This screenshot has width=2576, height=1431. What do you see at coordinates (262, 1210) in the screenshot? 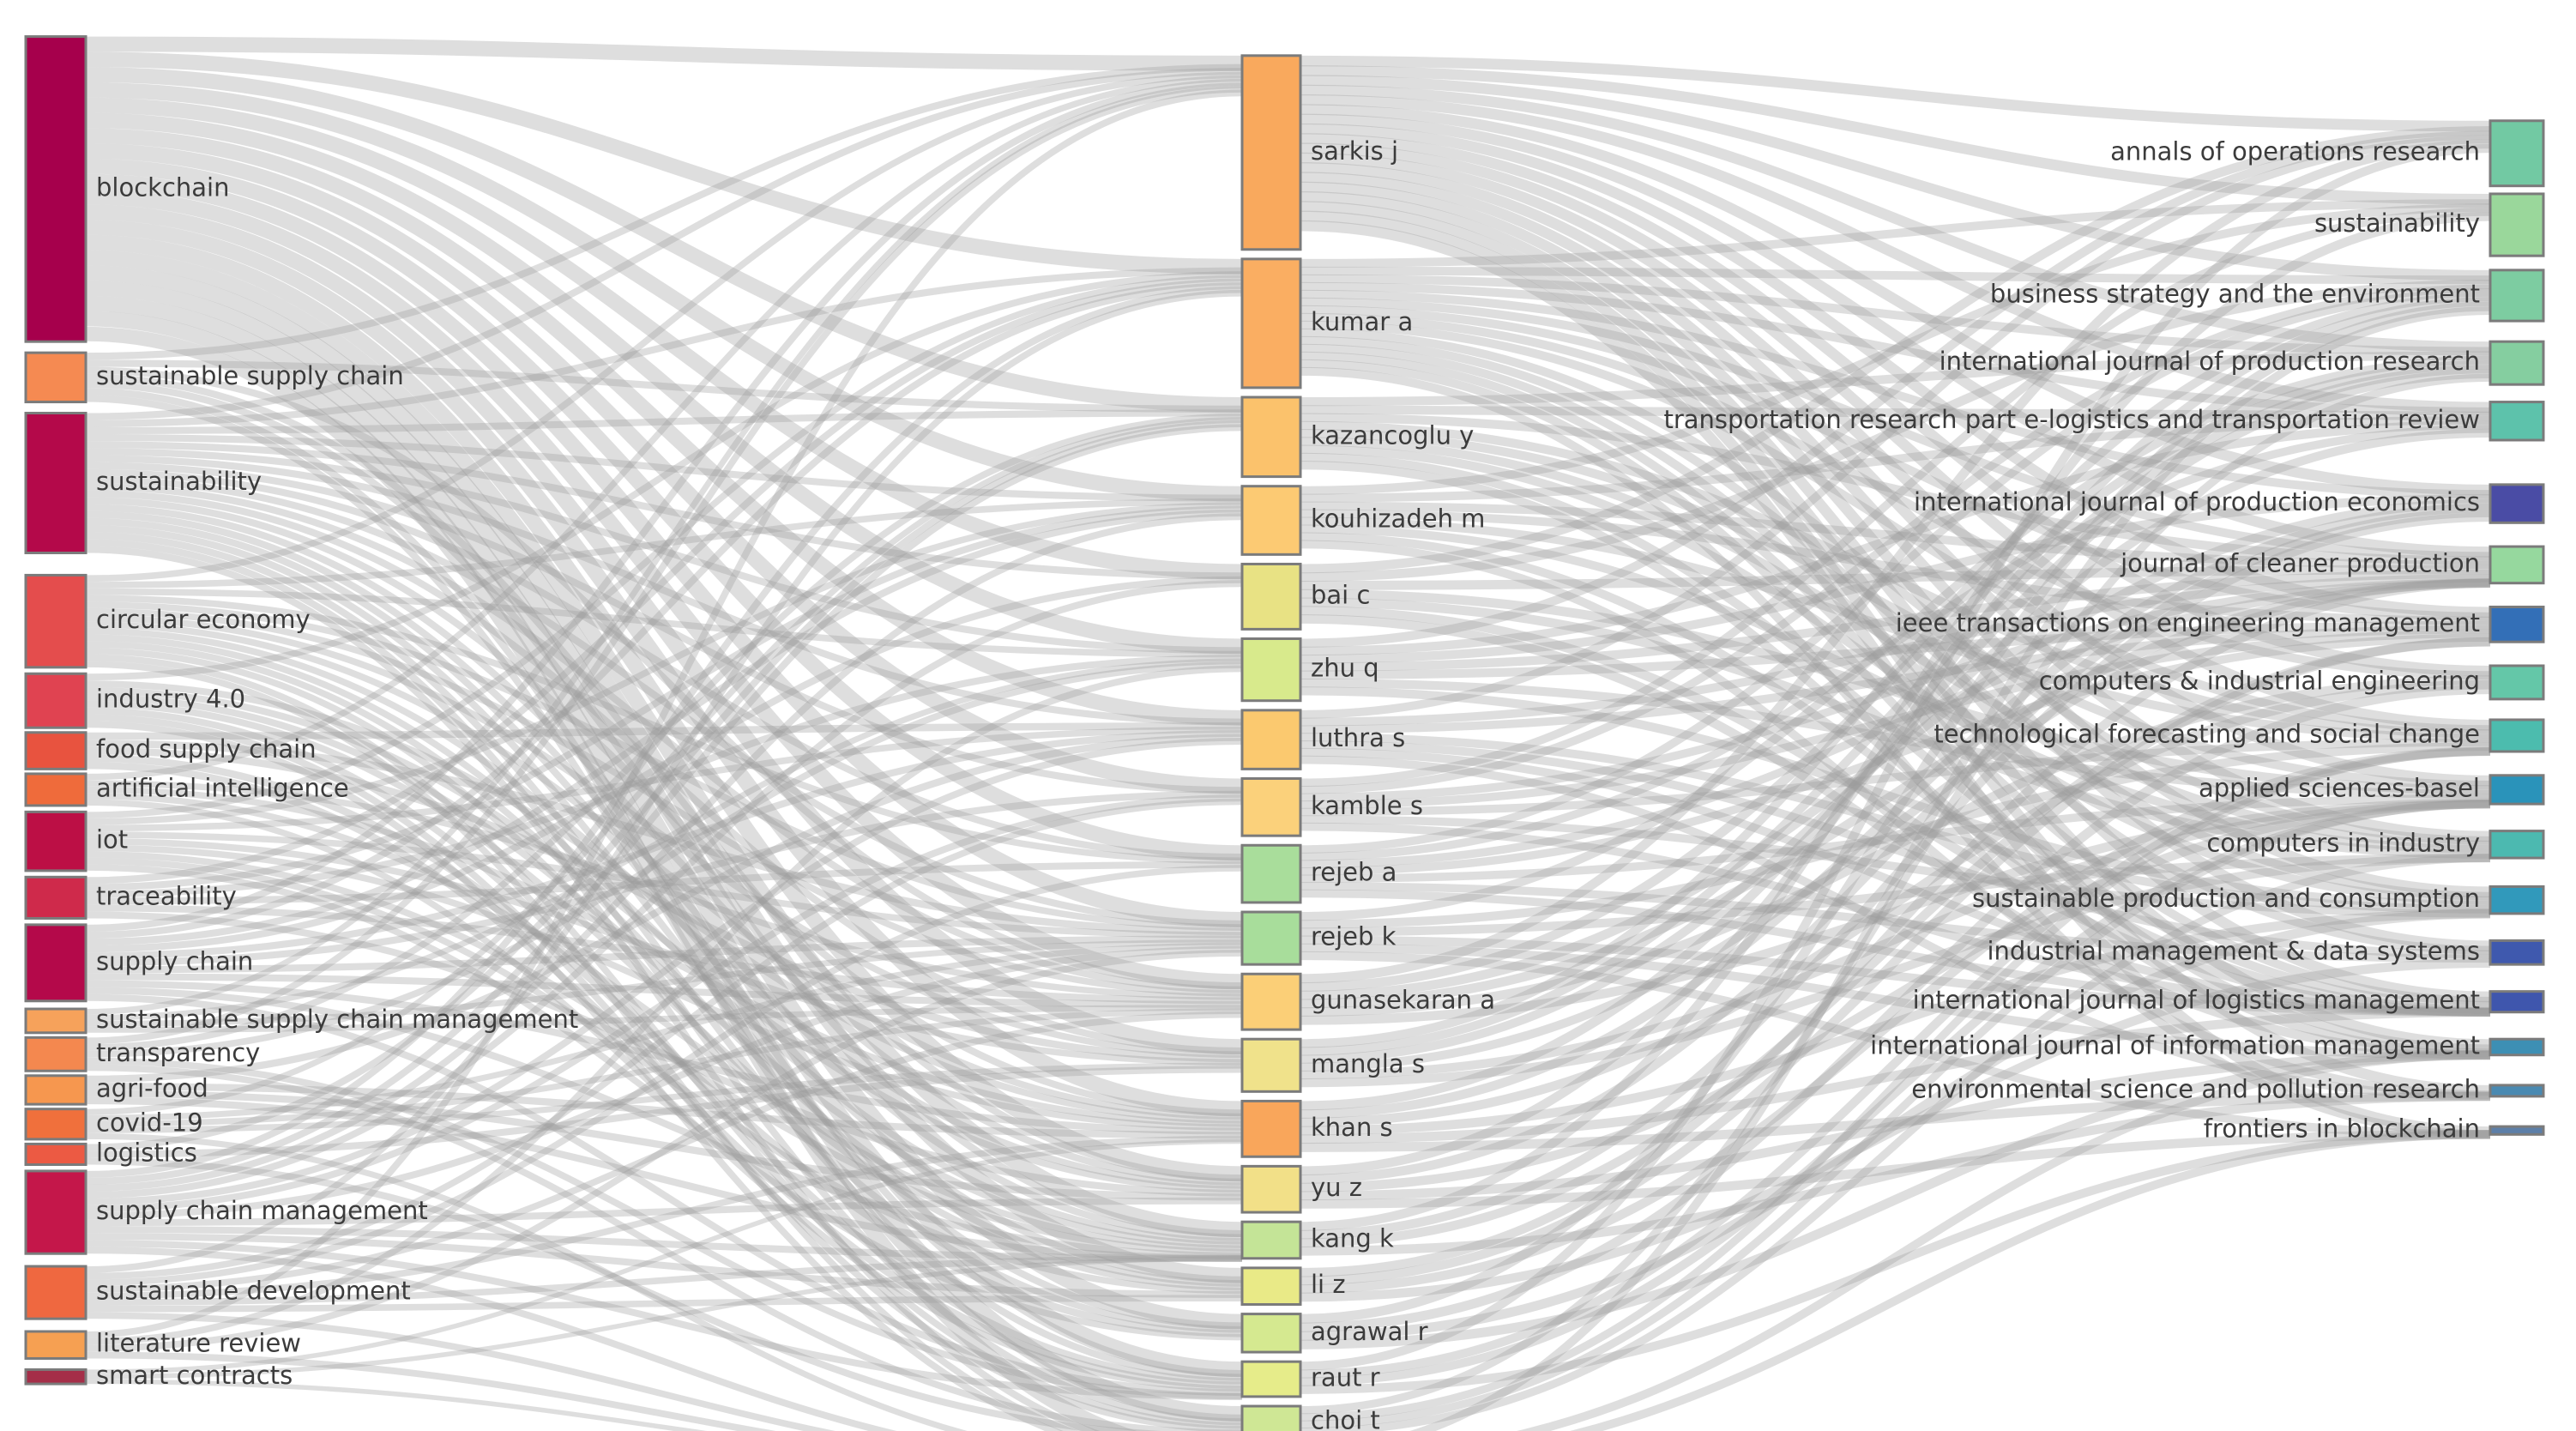
I see `keyword-label: supply chain management` at bounding box center [262, 1210].